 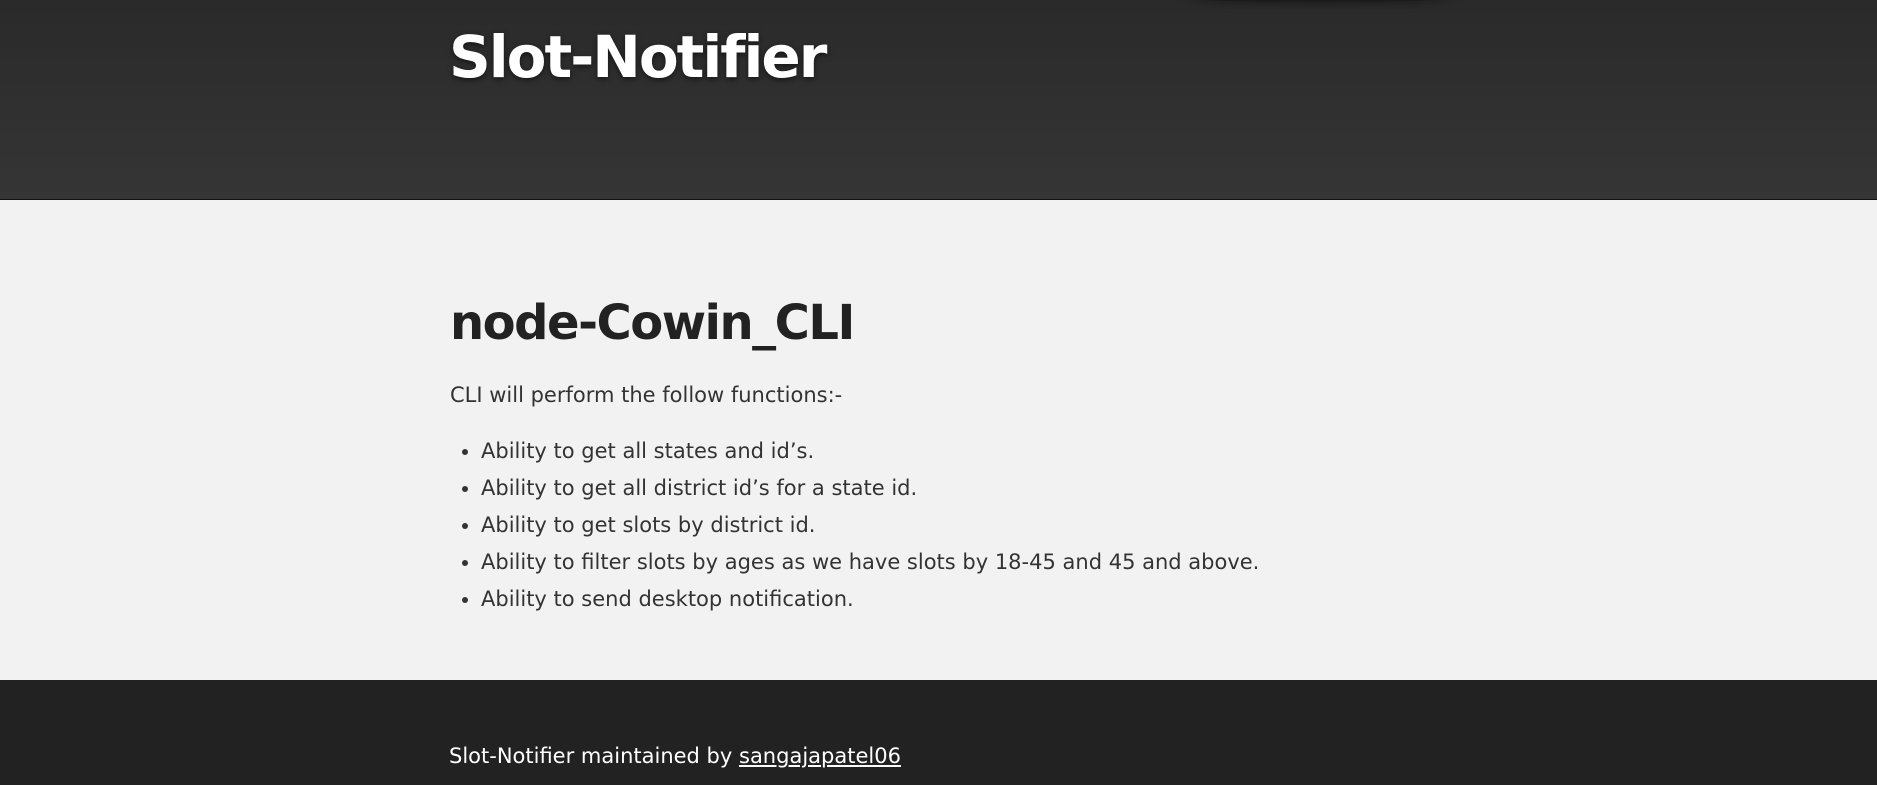 I want to click on list-item: Ability to get all states and id’s., so click(x=965, y=451).